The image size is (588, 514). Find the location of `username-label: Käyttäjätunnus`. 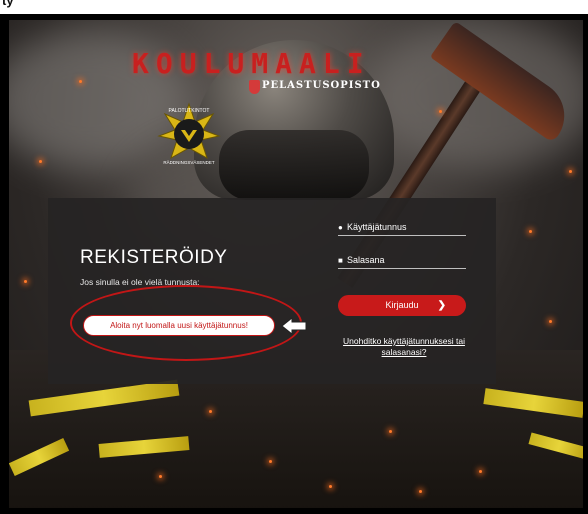

username-label: Käyttäjätunnus is located at coordinates (377, 227).